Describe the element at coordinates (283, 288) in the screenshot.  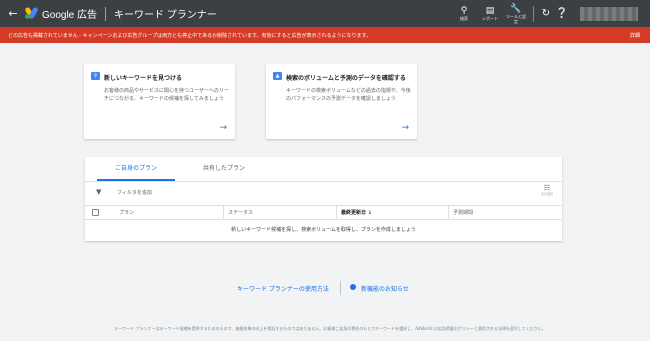
I see `how-to-link: キーワード プランナーの使用方法` at that location.